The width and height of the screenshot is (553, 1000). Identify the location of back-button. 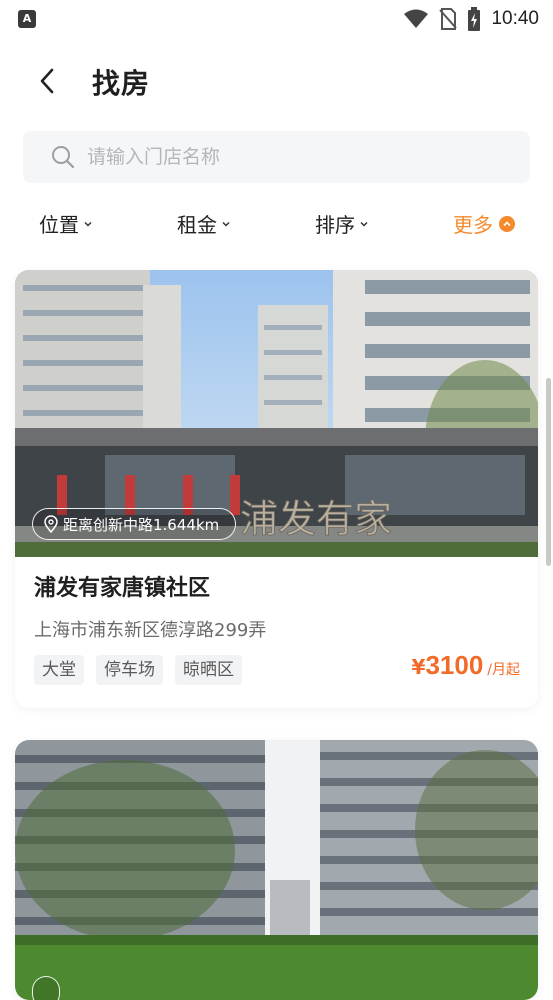
(47, 81).